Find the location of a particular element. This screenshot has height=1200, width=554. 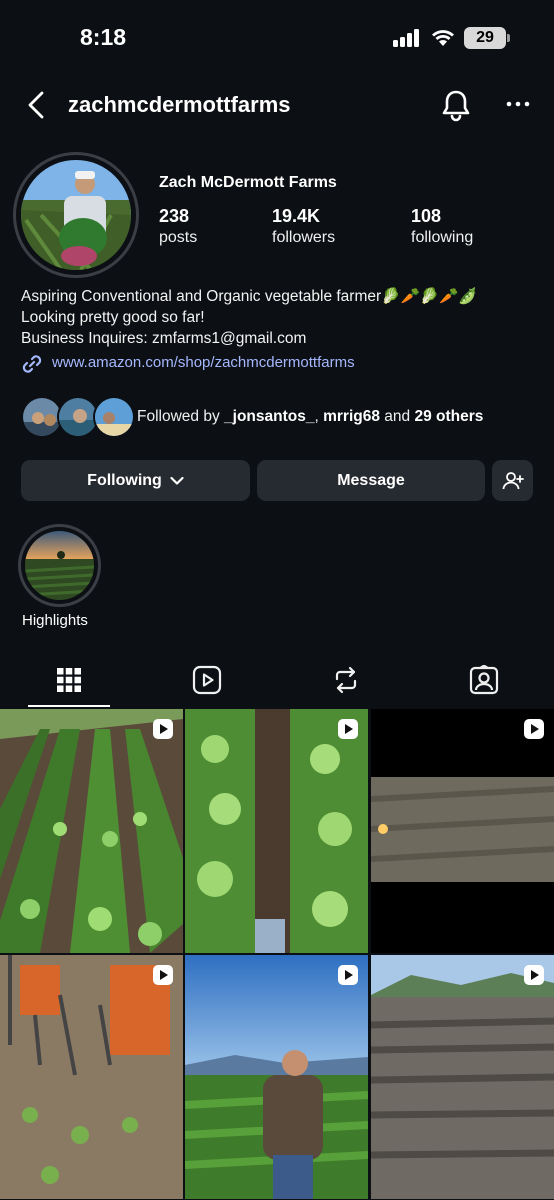

grid-icon is located at coordinates (69, 680).